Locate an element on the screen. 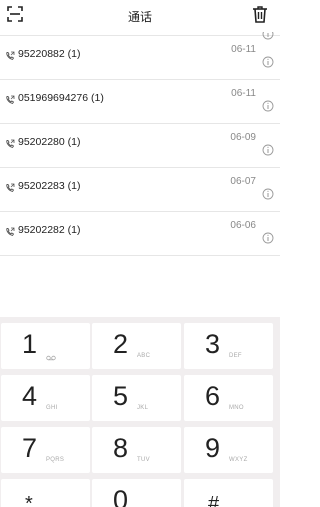 This screenshot has height=507, width=320. top-bar: 通话 is located at coordinates (140, 16).